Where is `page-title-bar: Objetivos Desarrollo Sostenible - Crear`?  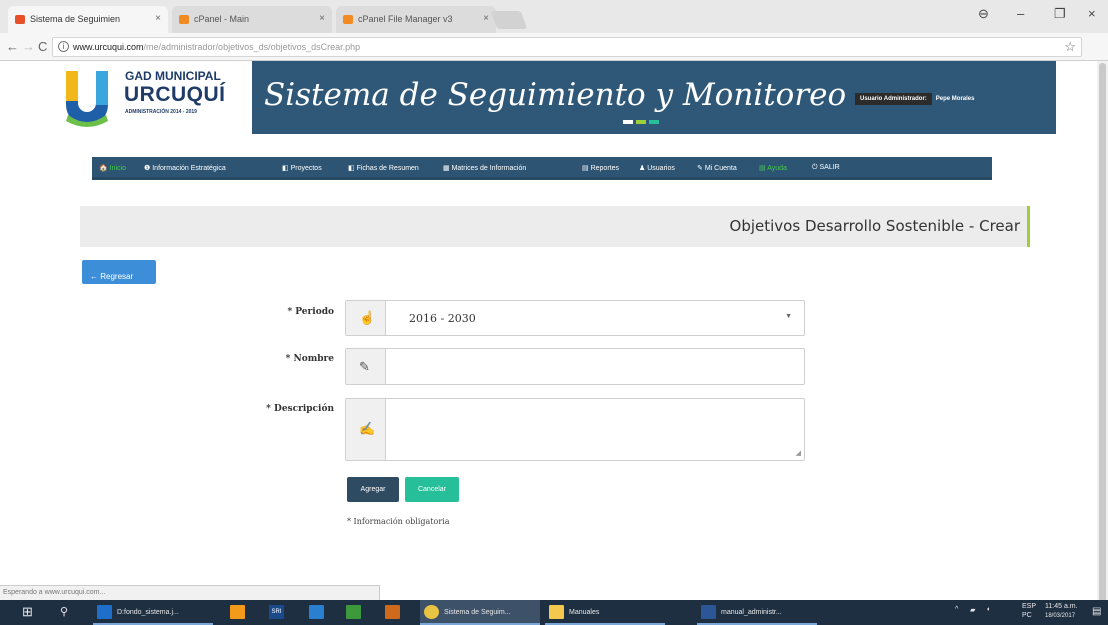 page-title-bar: Objetivos Desarrollo Sostenible - Crear is located at coordinates (555, 226).